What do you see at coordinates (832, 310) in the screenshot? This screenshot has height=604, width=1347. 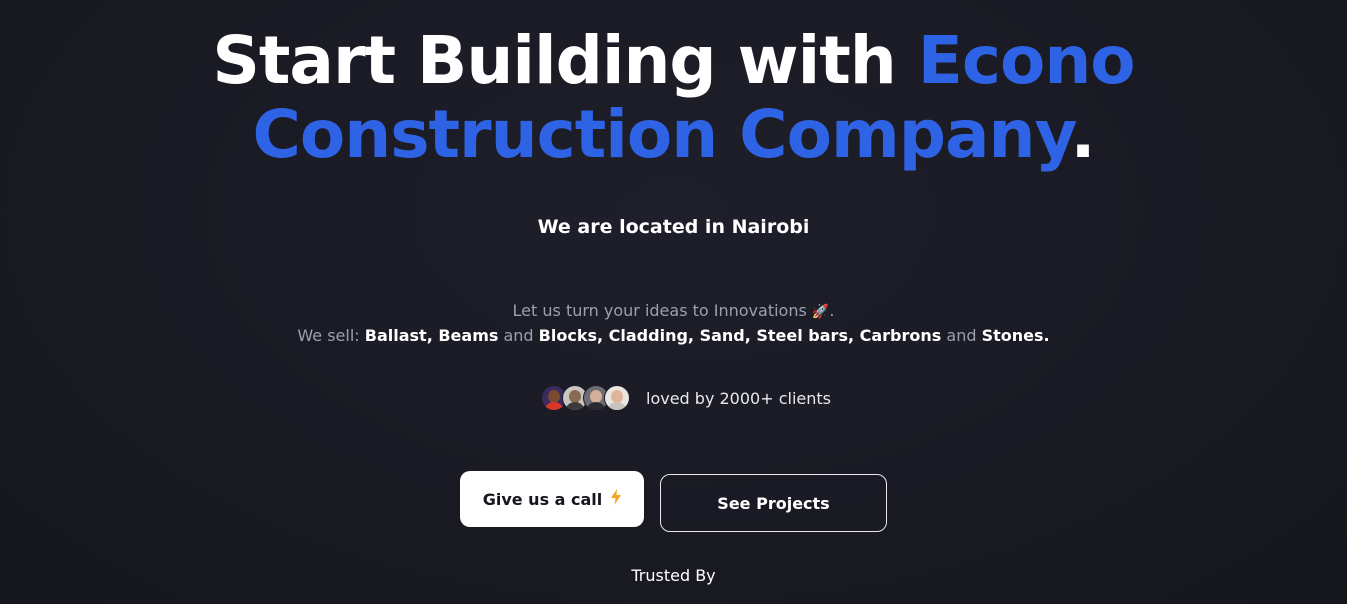 I see `lead-line-1-end: .` at bounding box center [832, 310].